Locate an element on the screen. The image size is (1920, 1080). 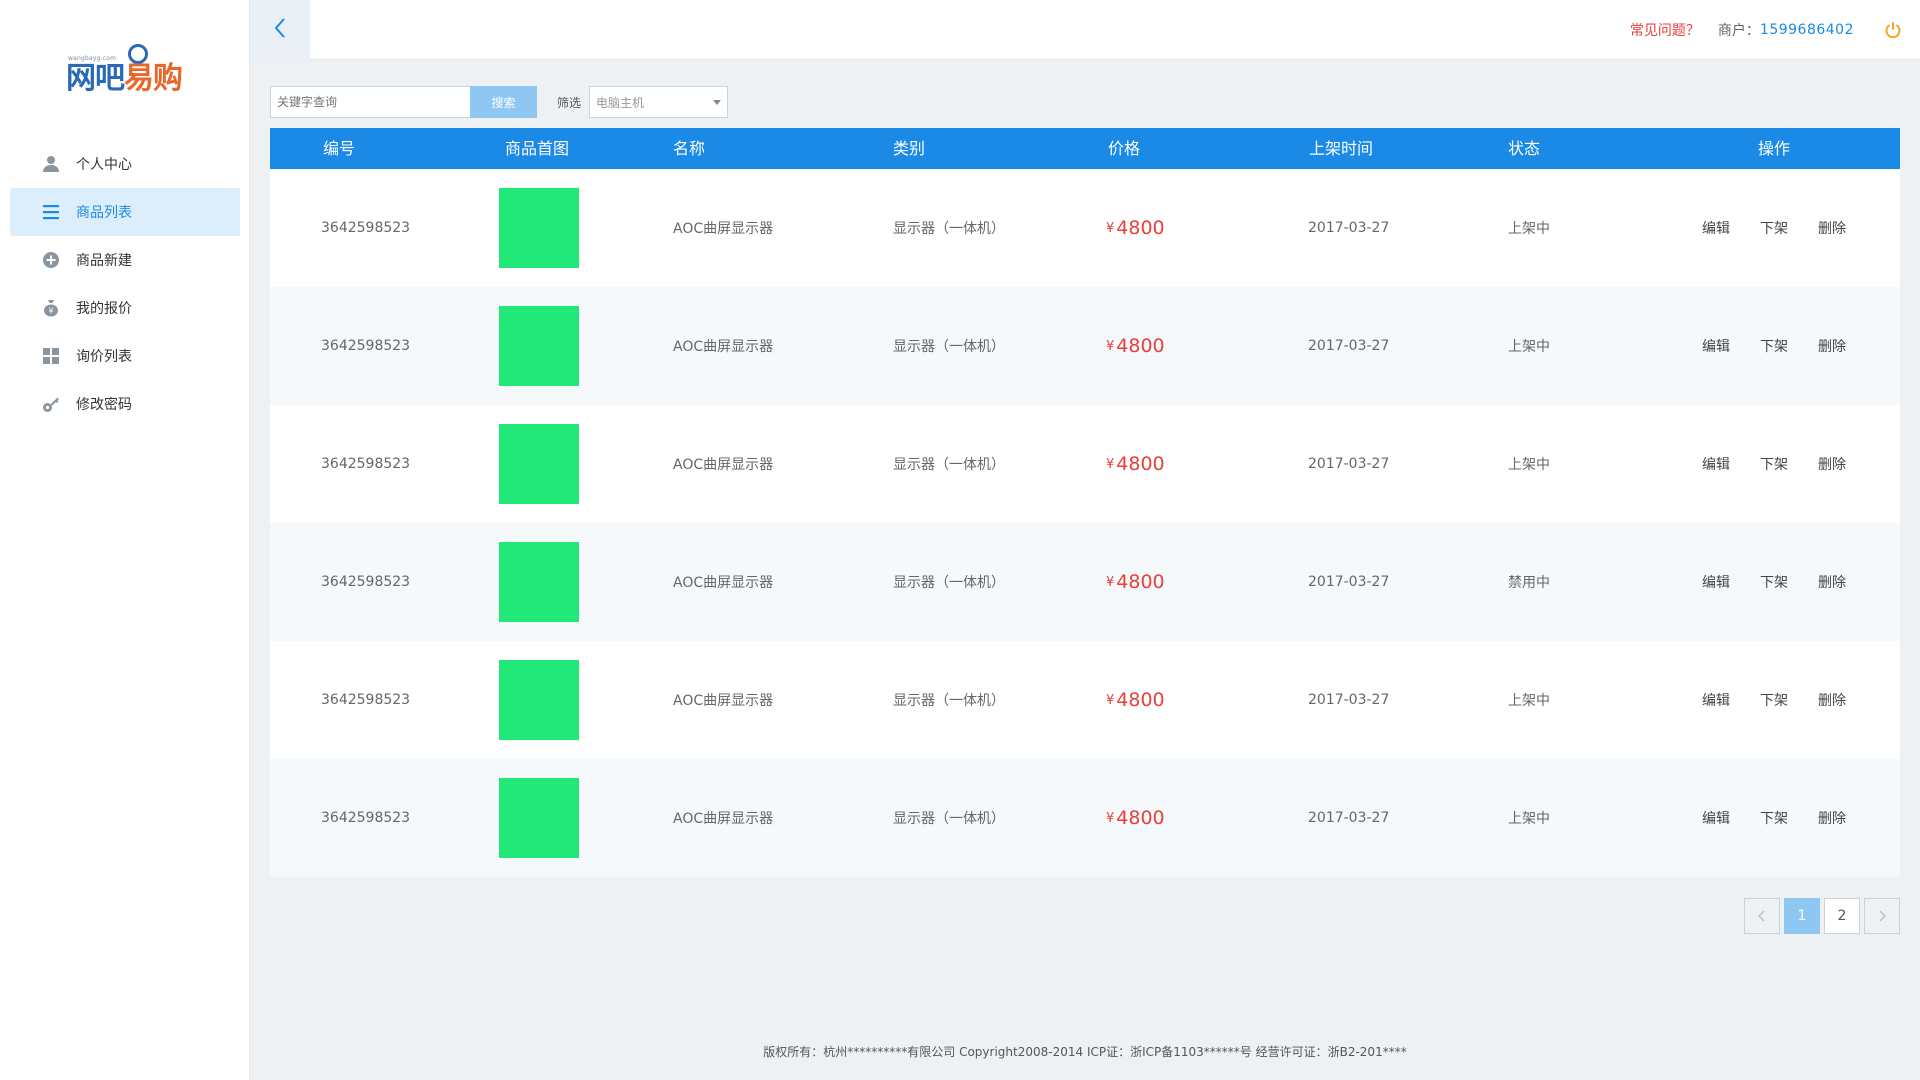
grid-icon is located at coordinates (51, 356).